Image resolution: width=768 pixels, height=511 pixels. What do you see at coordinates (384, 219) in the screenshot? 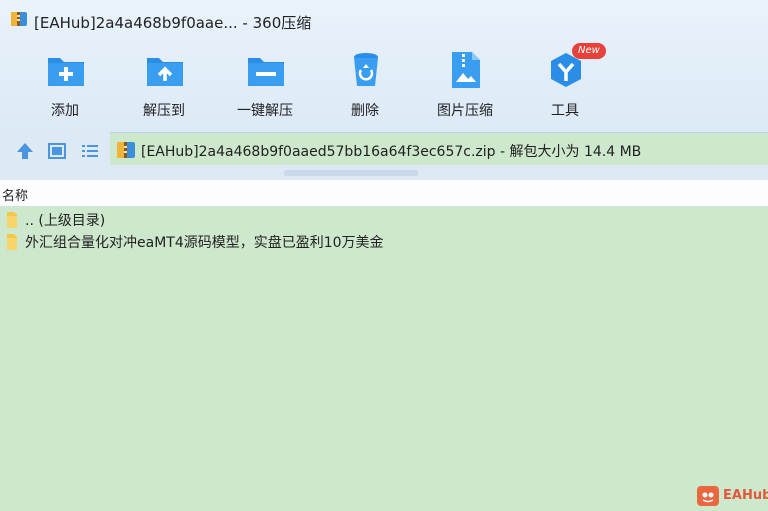
I see `list-item: .. (上级目录)` at bounding box center [384, 219].